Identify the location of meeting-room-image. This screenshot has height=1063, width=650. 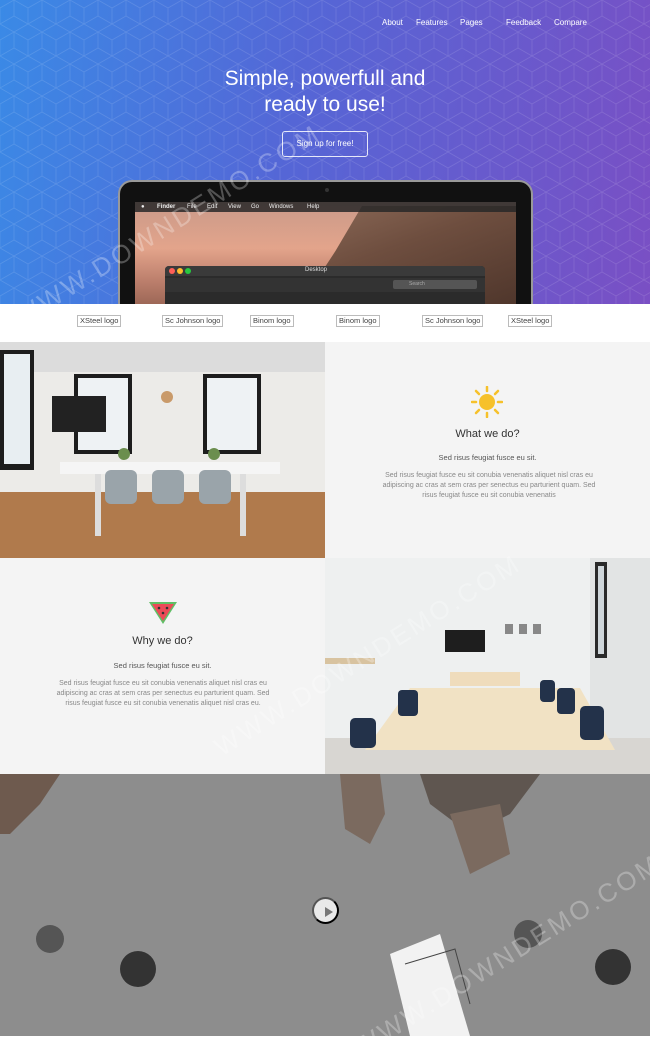
(162, 450).